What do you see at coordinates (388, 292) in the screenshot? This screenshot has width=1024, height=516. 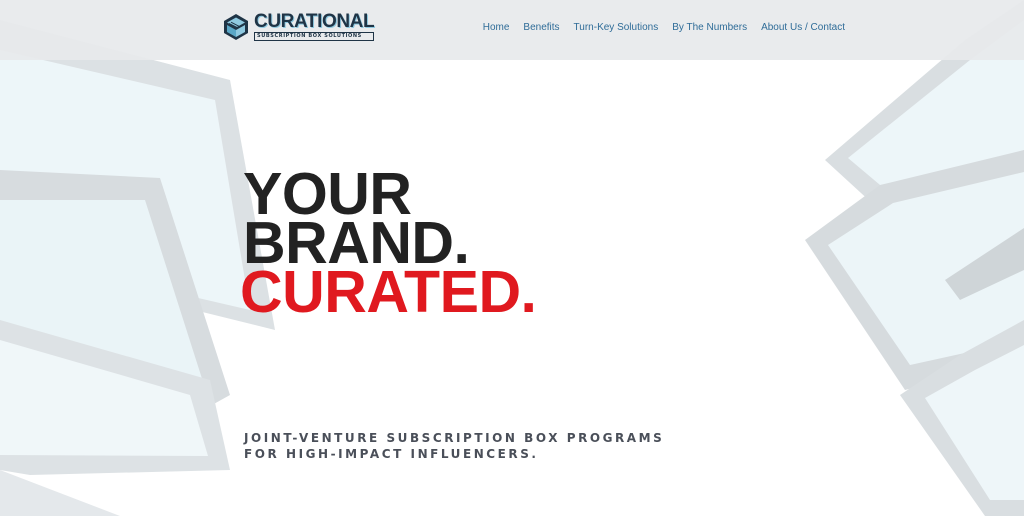 I see `hero-line-curated: CURATED.` at bounding box center [388, 292].